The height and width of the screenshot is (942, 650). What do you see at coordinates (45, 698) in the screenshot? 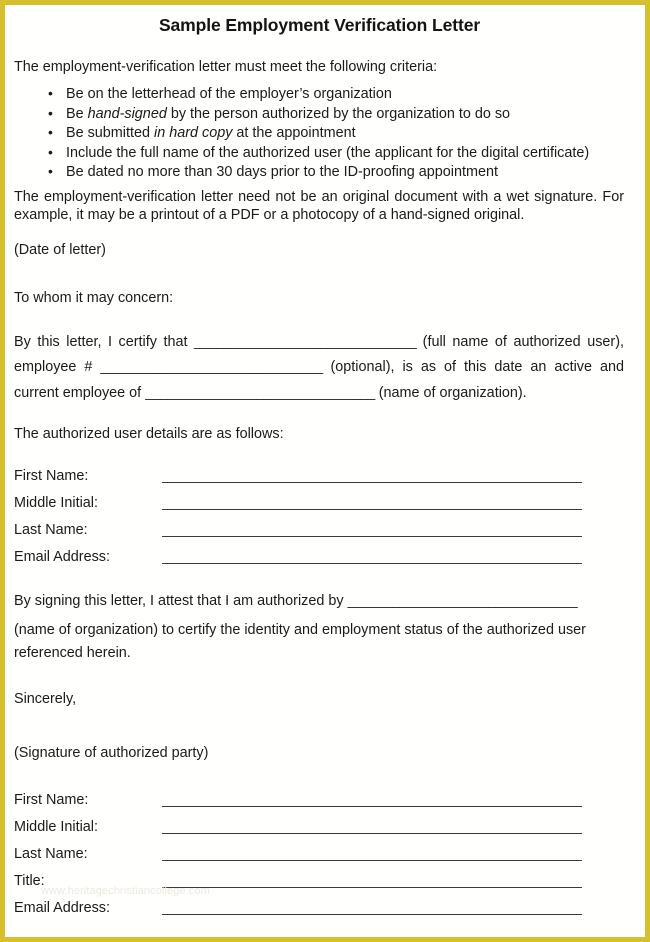
I see `closing: Sincerely,` at bounding box center [45, 698].